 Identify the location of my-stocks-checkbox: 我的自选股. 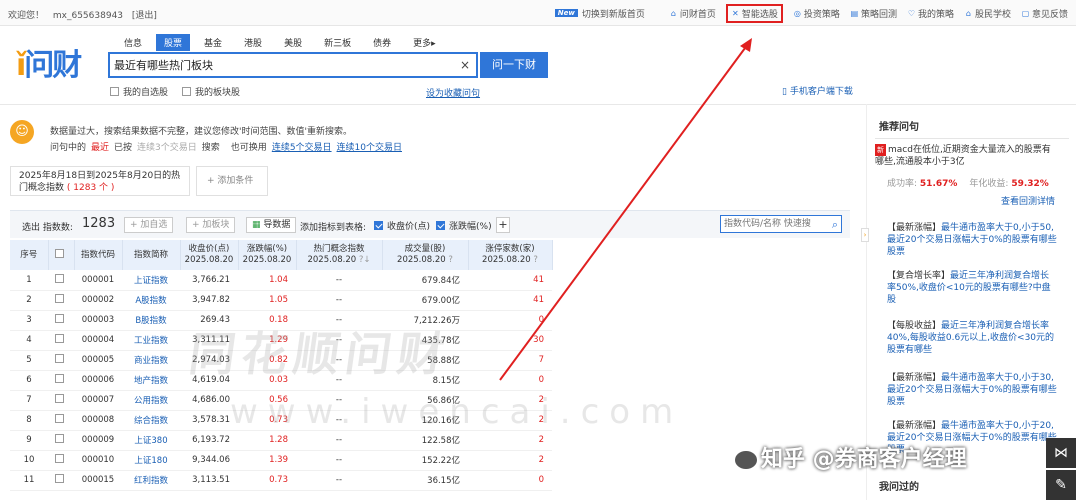
(139, 91).